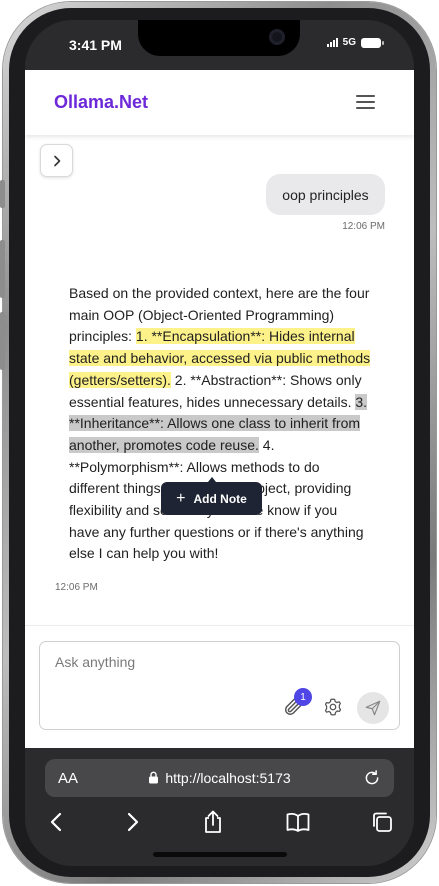 The height and width of the screenshot is (886, 439). I want to click on volume-up-button, so click(2, 269).